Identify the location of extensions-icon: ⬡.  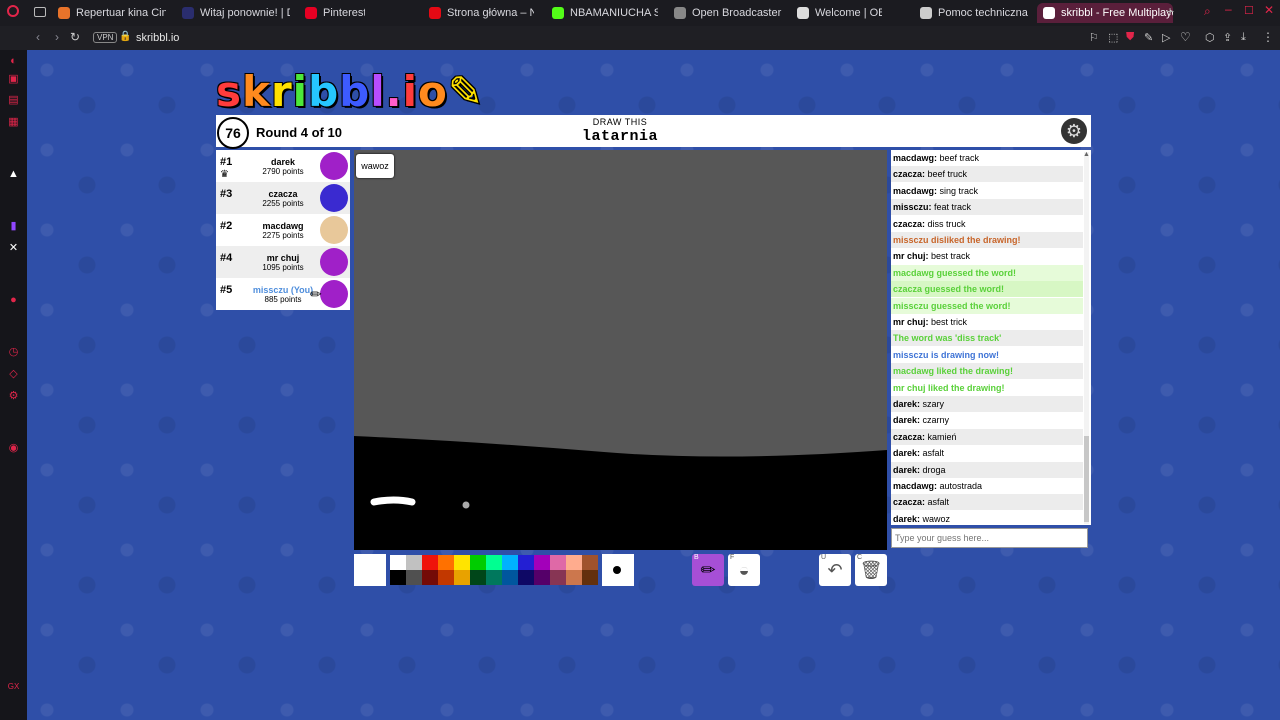
(1210, 37).